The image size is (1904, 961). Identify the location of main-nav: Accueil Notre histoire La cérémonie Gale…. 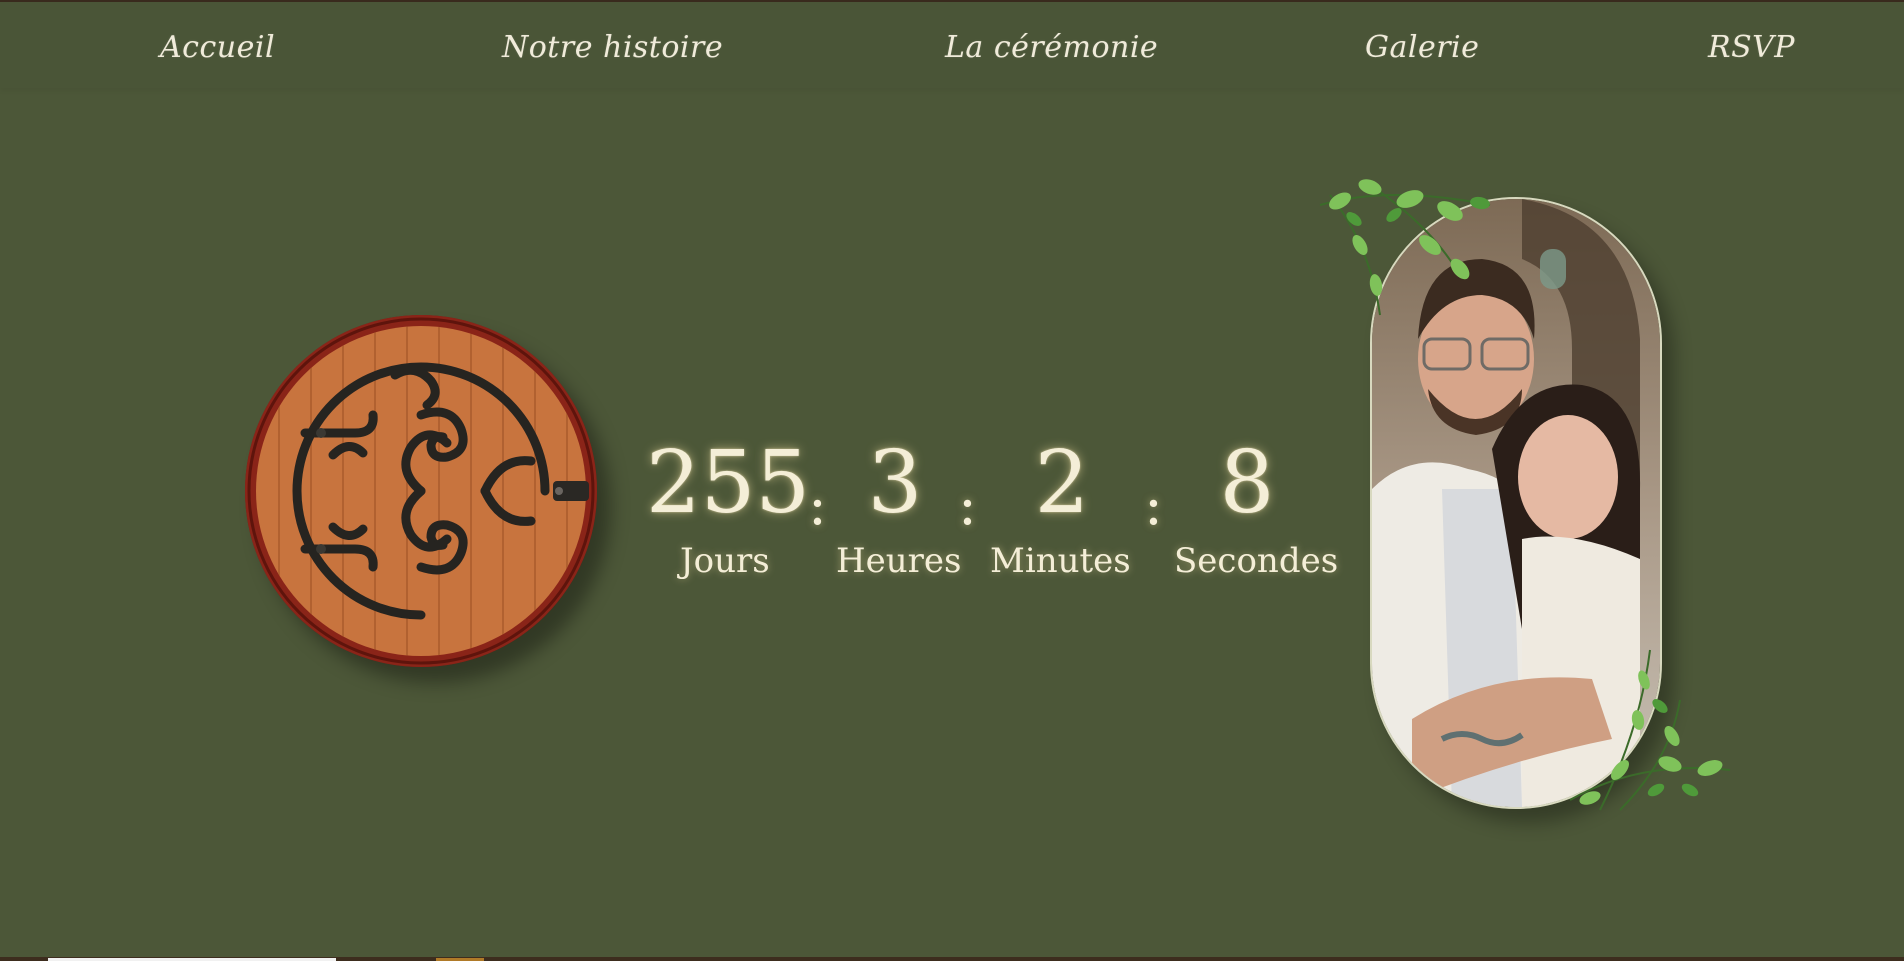
(952, 45).